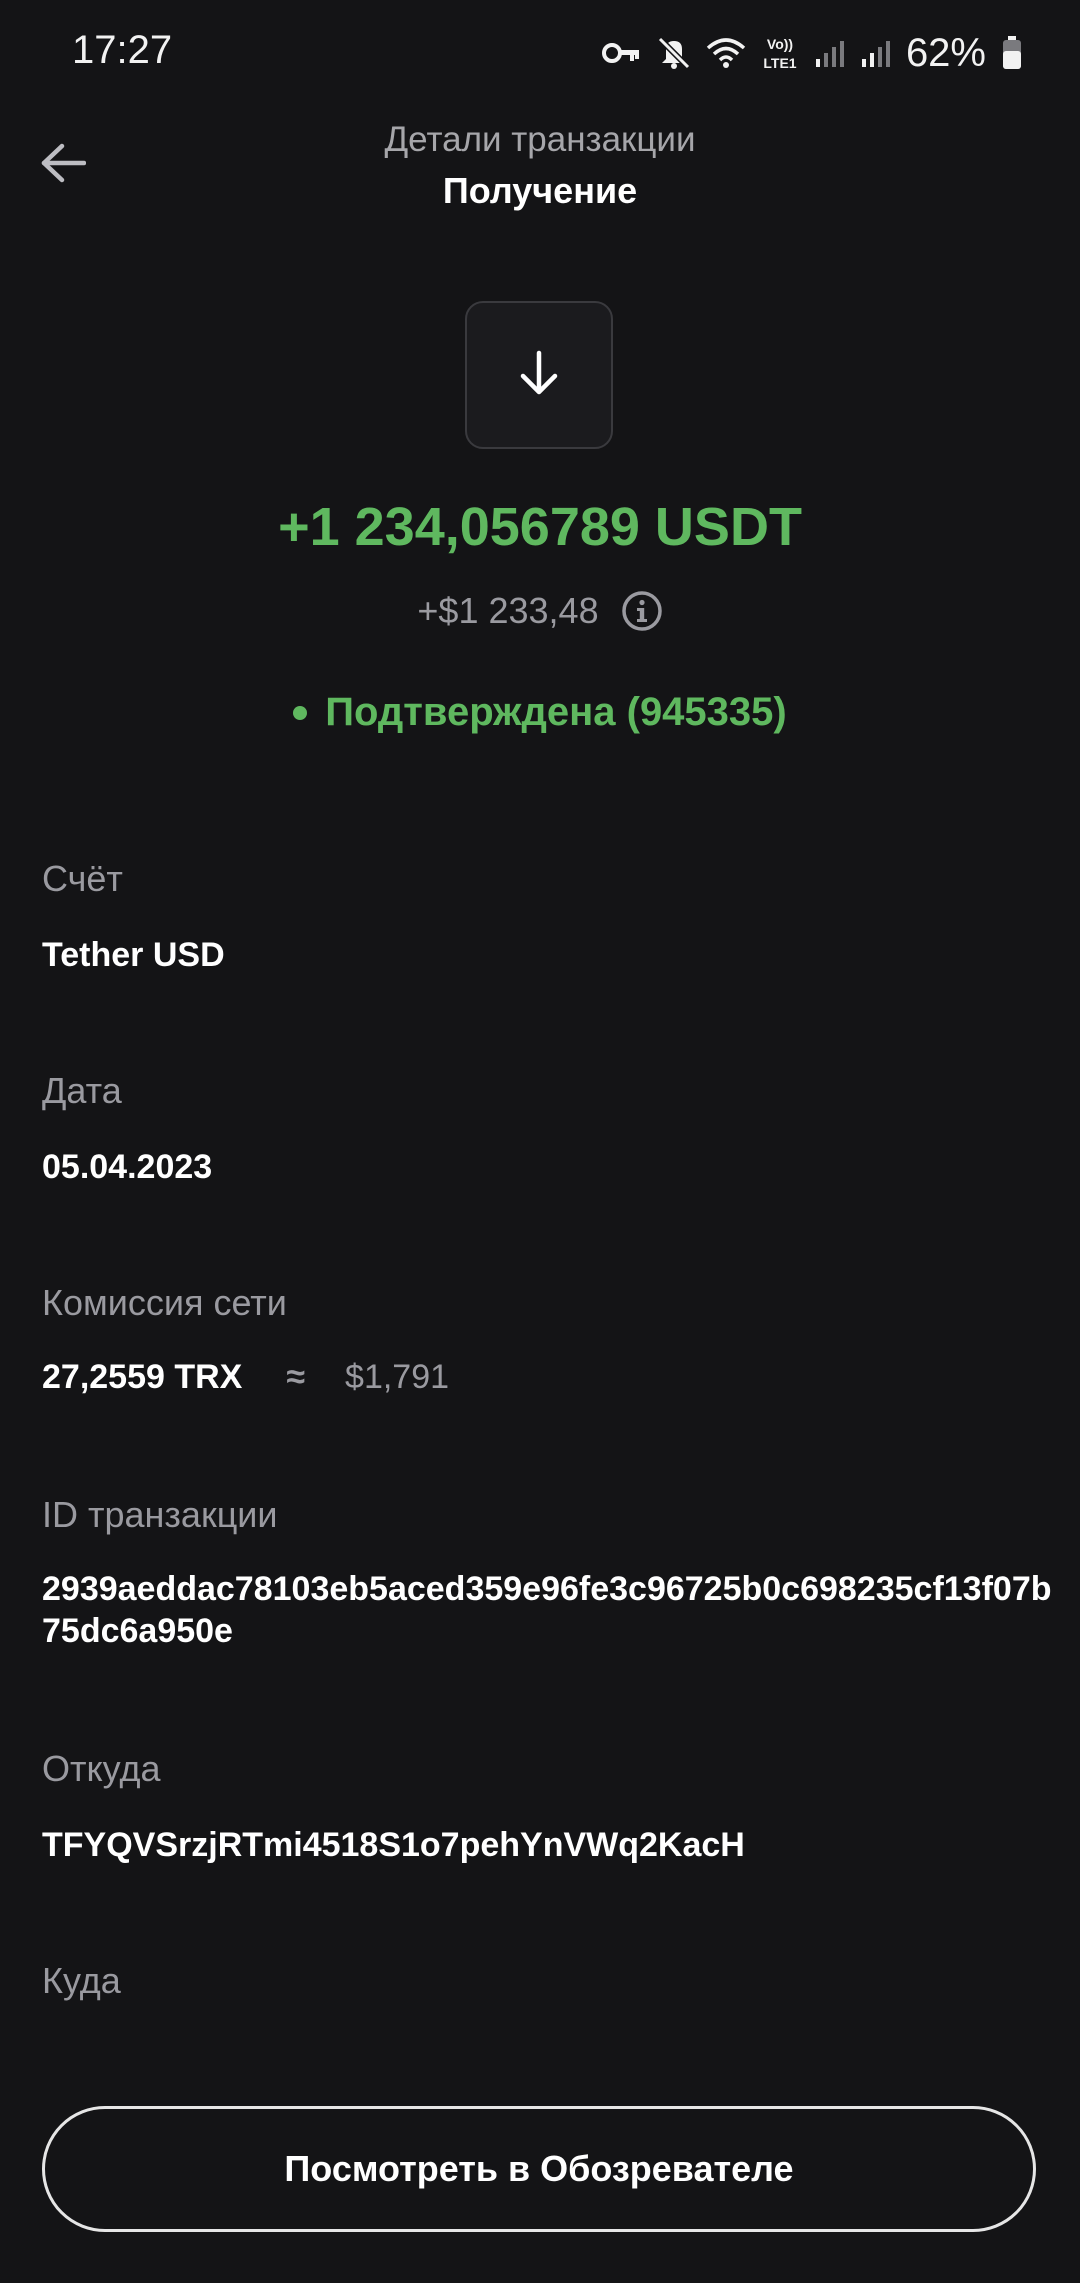 The width and height of the screenshot is (1080, 2283). What do you see at coordinates (1012, 53) in the screenshot?
I see `battery-icon` at bounding box center [1012, 53].